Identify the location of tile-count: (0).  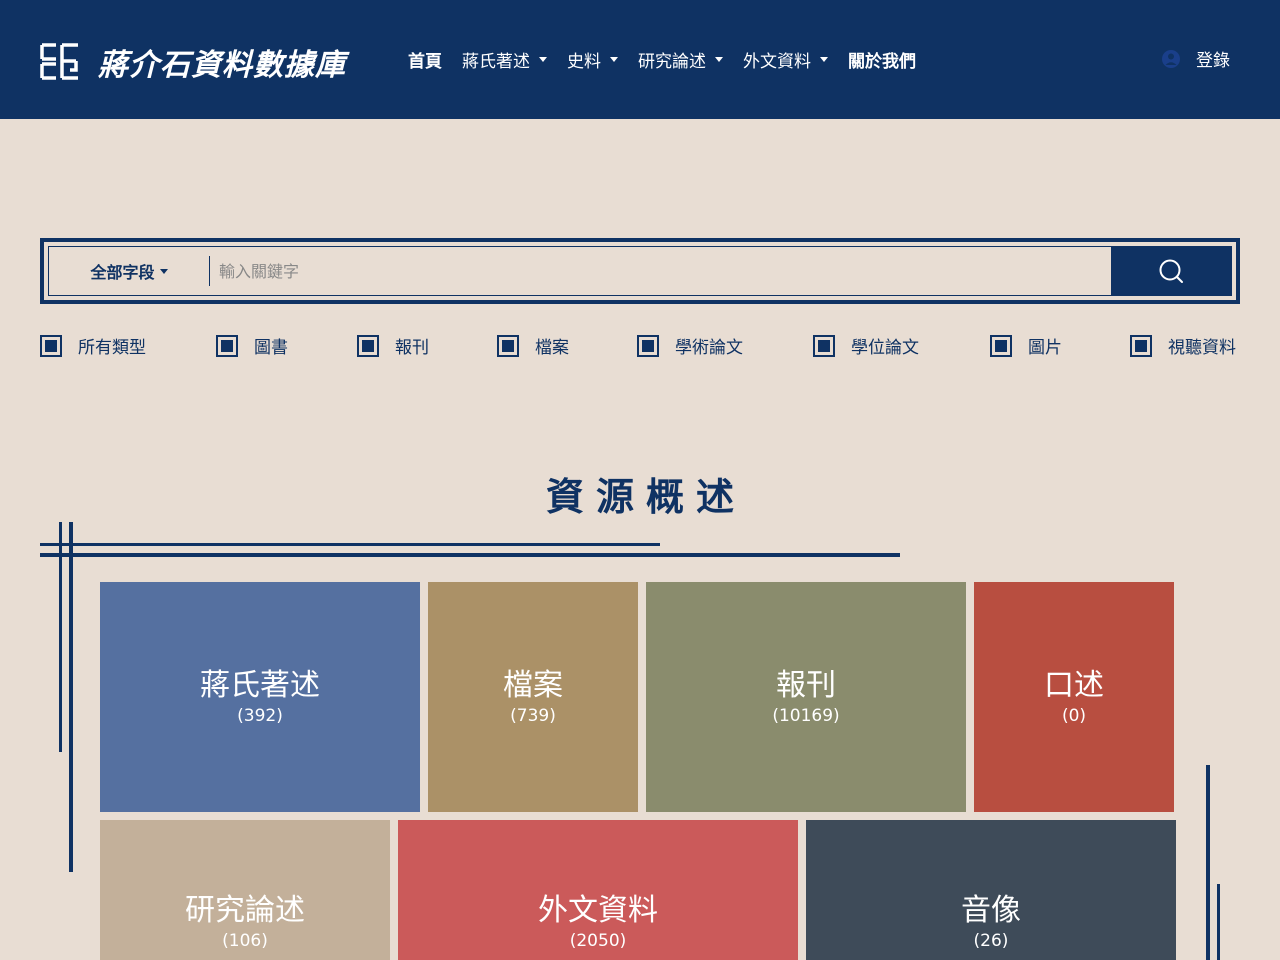
(1074, 716).